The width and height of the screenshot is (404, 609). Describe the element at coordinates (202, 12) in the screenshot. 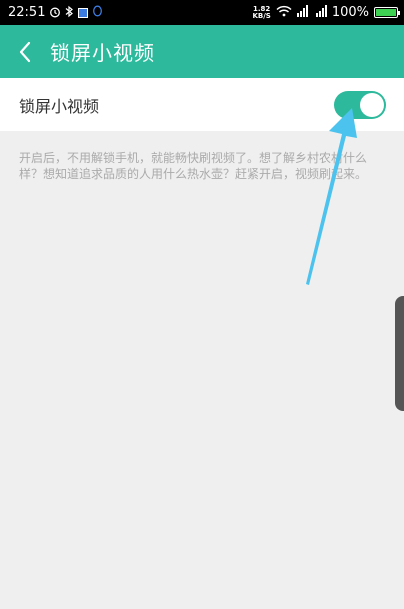

I see `status-bar: 22:51 1.82 KB/S 100%` at that location.